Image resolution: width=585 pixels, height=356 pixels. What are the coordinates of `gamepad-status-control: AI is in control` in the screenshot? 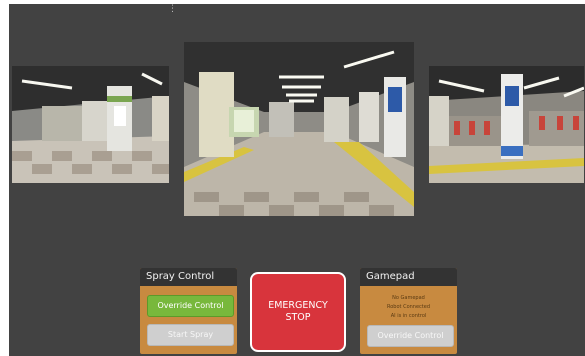 It's located at (408, 316).